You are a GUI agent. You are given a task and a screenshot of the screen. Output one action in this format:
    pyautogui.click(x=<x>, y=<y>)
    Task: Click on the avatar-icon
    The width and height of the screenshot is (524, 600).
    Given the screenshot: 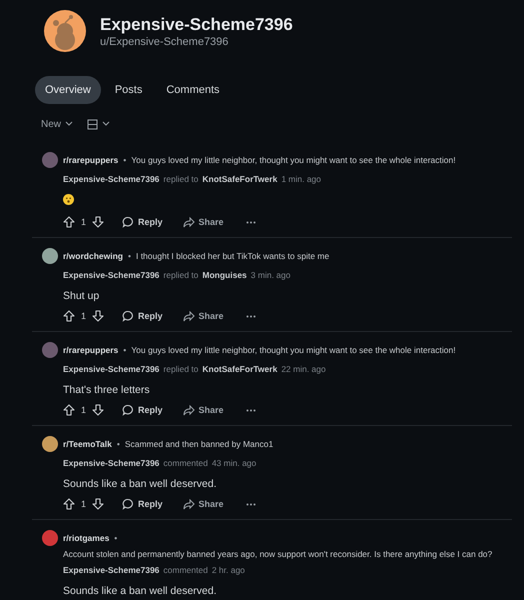 What is the action you would take?
    pyautogui.click(x=65, y=31)
    